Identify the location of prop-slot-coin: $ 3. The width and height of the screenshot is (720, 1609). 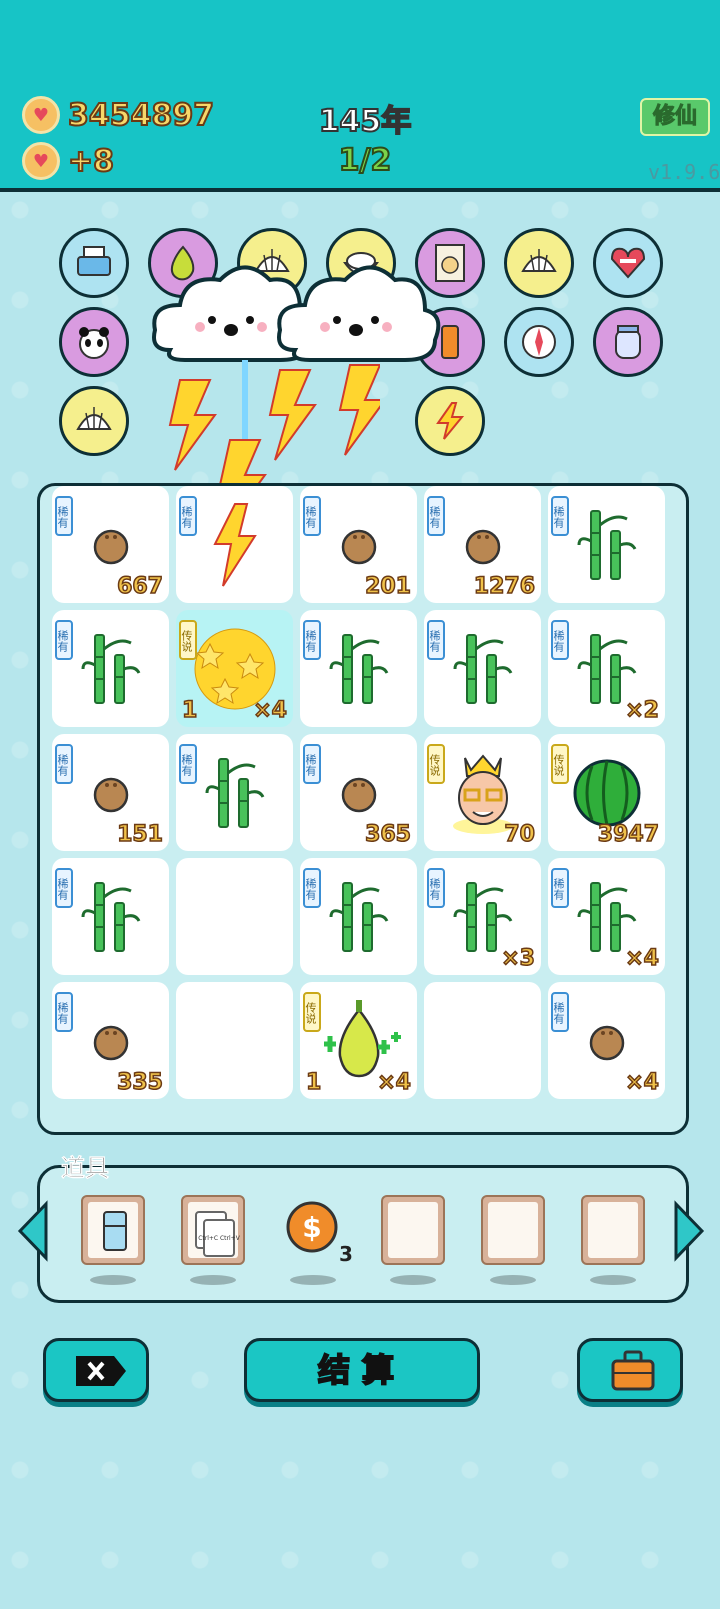
(319, 1233).